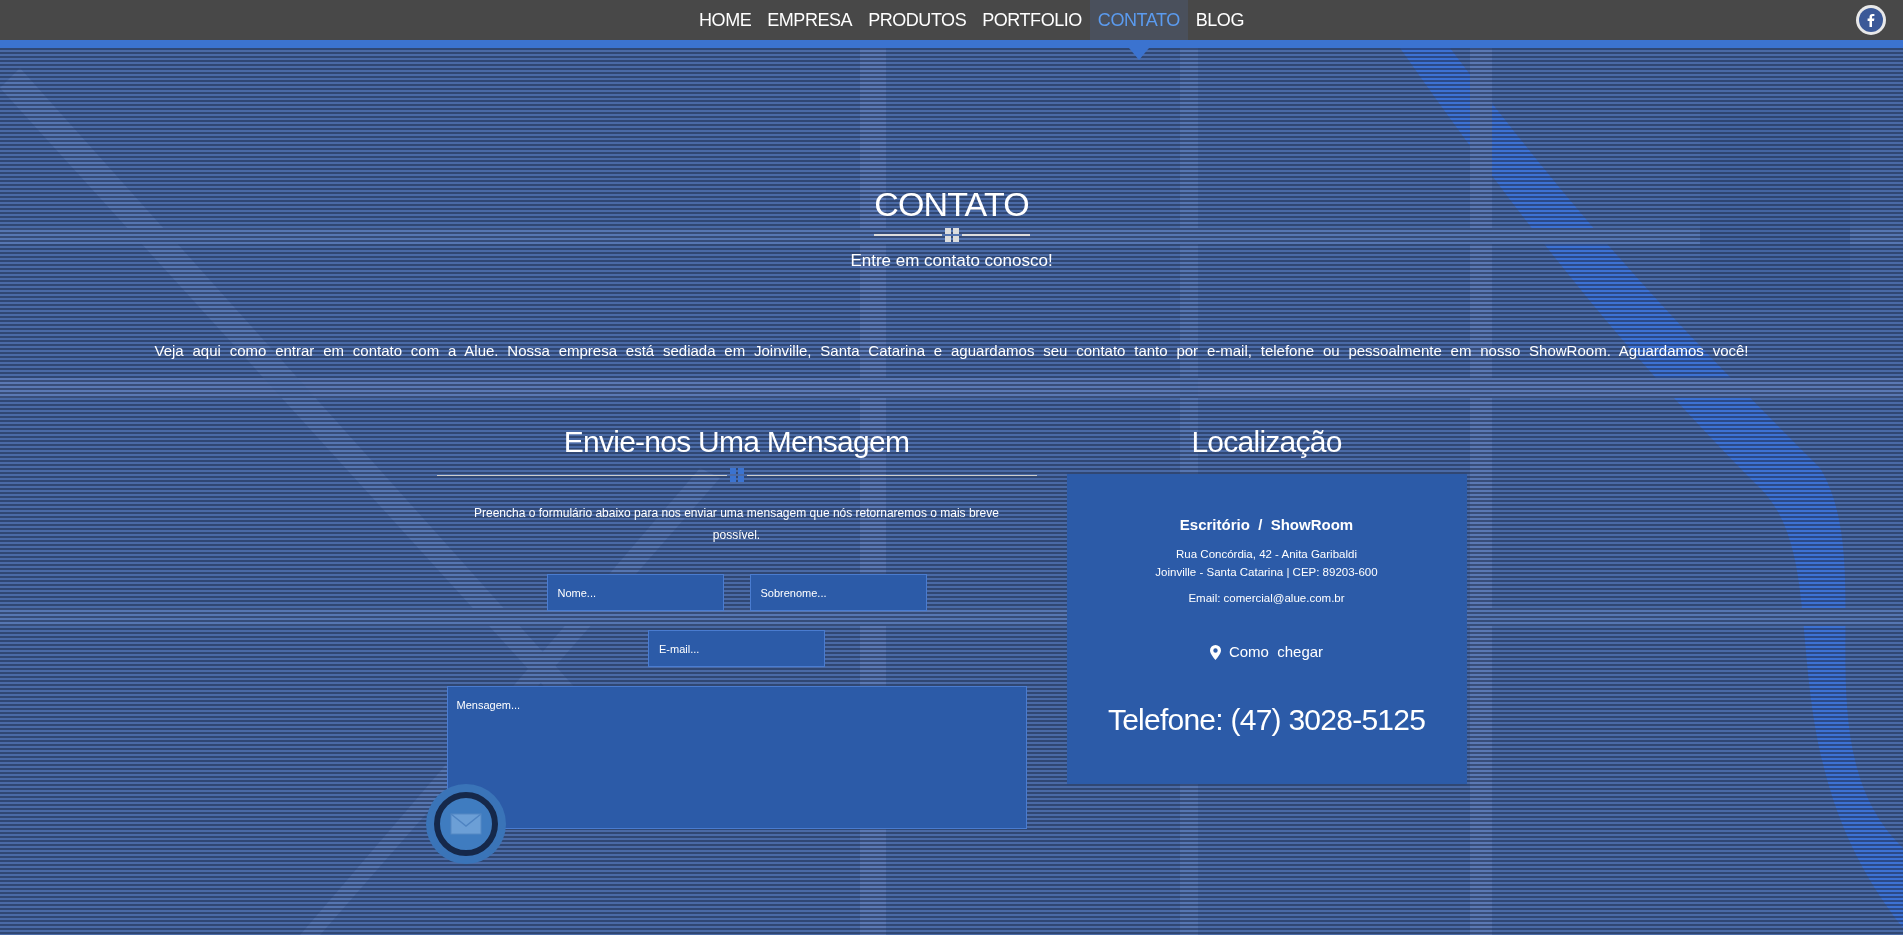 The height and width of the screenshot is (935, 1903). What do you see at coordinates (1266, 720) in the screenshot?
I see `phone-number: Telefone: (47) 3028-5125` at bounding box center [1266, 720].